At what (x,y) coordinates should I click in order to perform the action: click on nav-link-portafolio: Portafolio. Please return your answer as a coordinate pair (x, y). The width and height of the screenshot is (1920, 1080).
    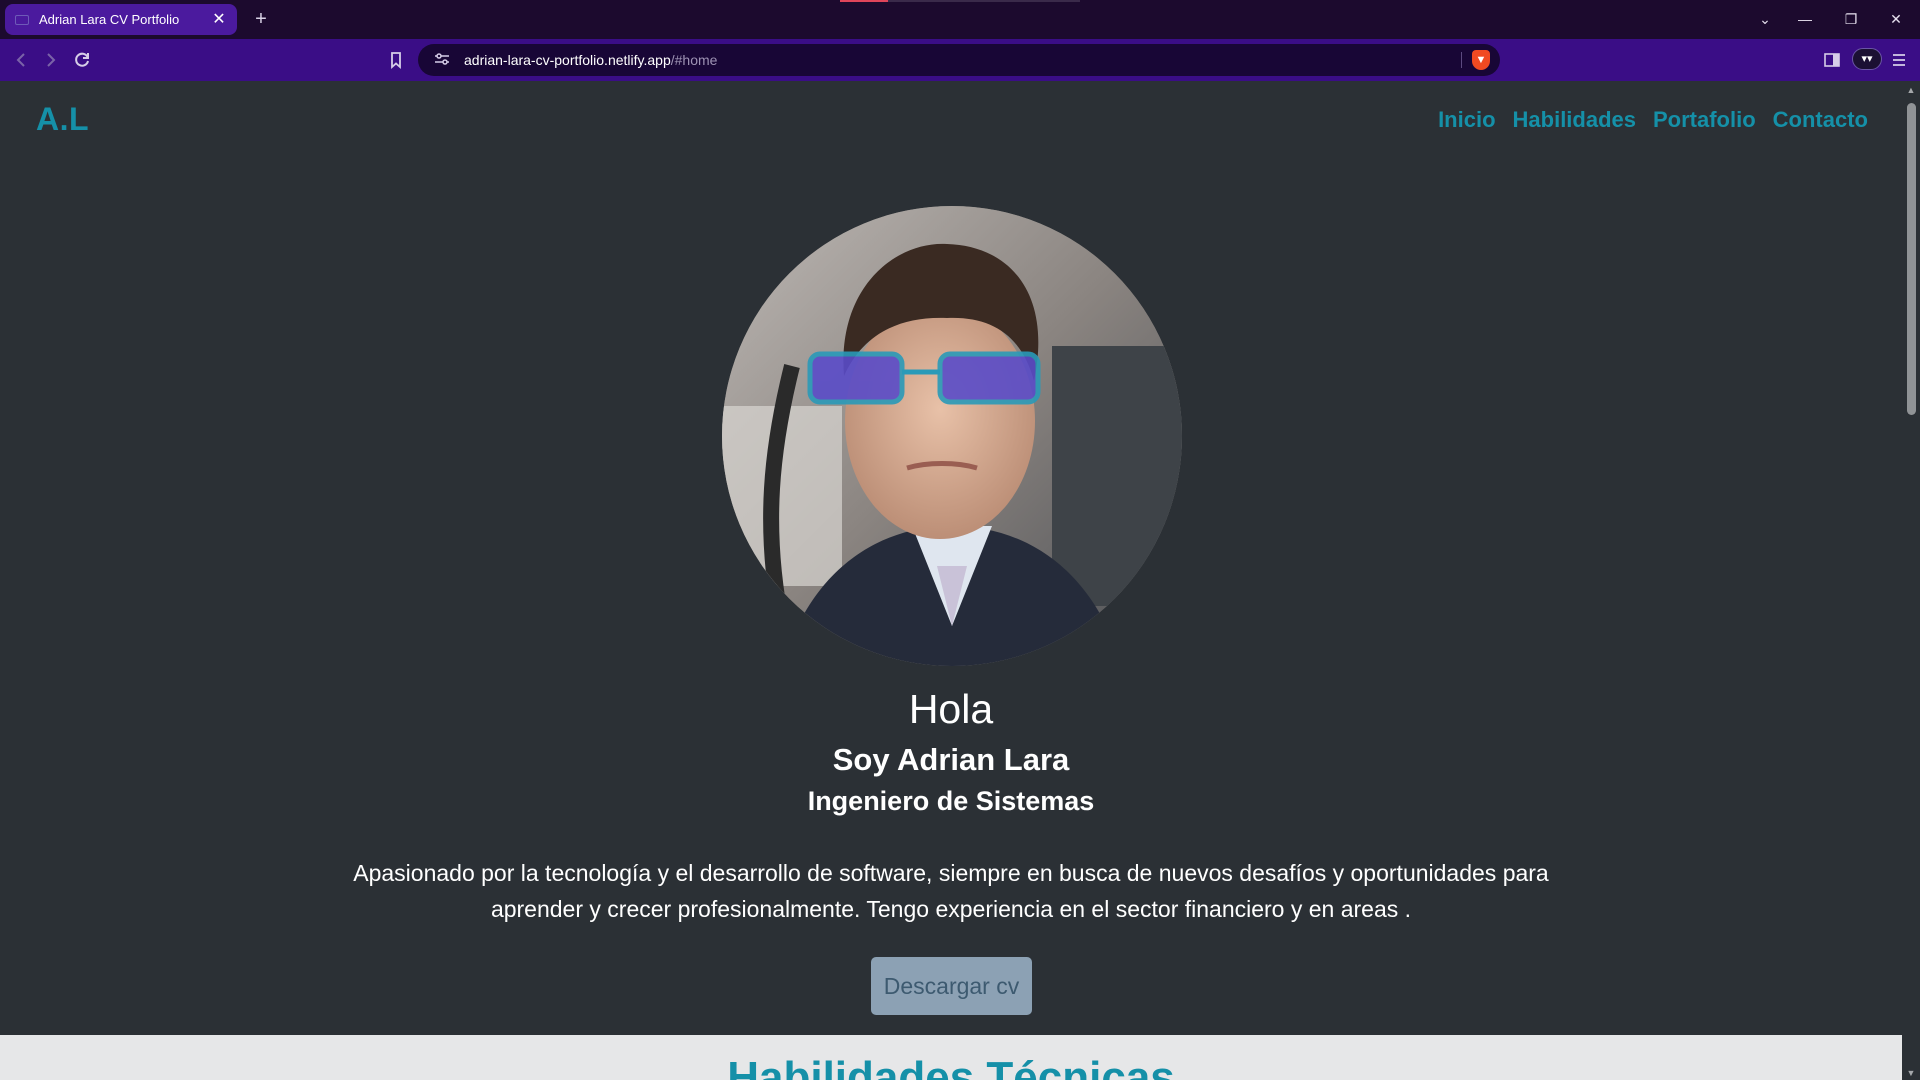
    Looking at the image, I should click on (1704, 120).